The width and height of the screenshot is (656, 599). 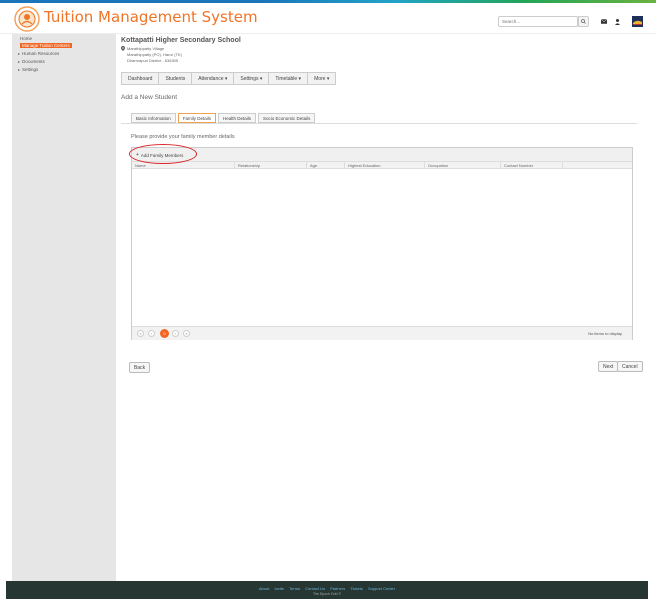 I want to click on sidebar-item-label: Human Resources, so click(x=41, y=53).